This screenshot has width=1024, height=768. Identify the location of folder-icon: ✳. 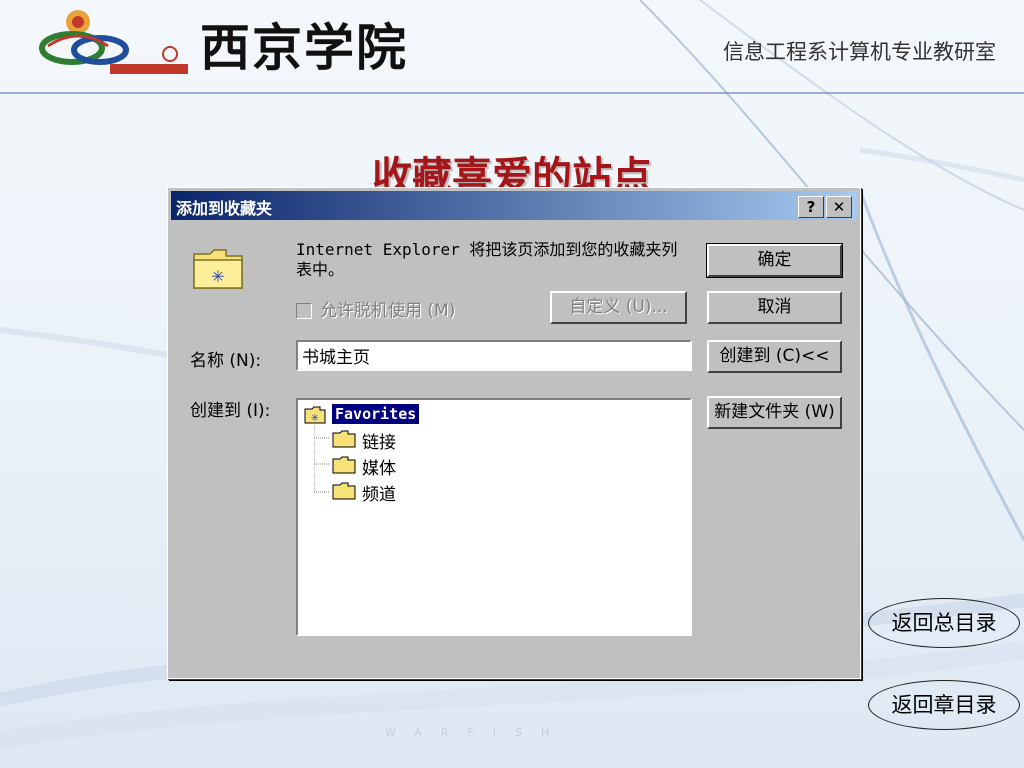
(315, 417).